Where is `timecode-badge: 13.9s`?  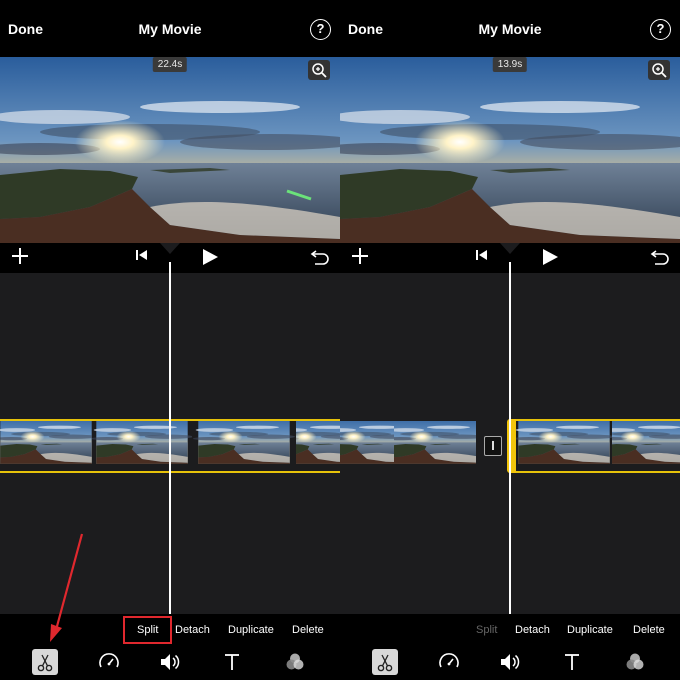 timecode-badge: 13.9s is located at coordinates (510, 64).